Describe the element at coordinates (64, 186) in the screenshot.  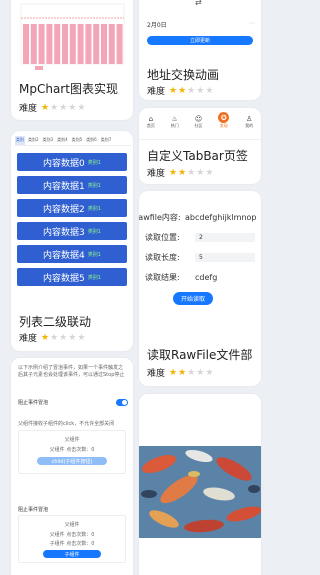
I see `list-item-text: 内容数据1` at that location.